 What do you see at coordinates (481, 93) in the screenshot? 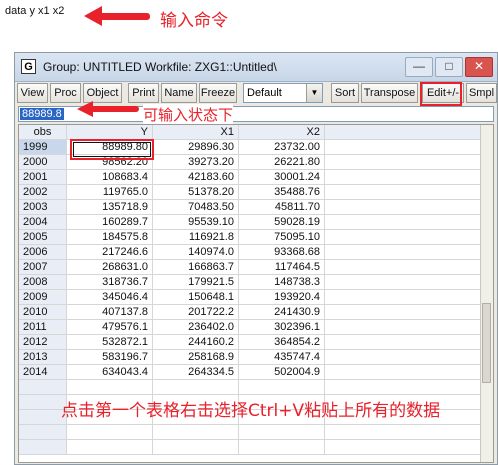
I see `smpl-button: Smpl` at bounding box center [481, 93].